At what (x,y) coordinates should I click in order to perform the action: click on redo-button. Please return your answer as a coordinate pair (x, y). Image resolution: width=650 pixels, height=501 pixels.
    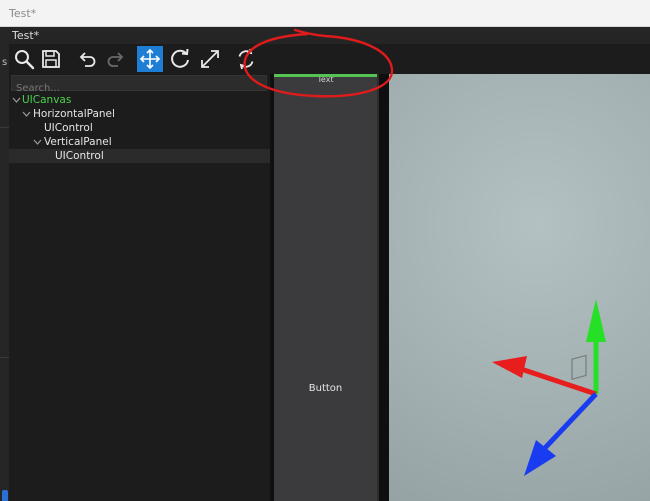
    Looking at the image, I should click on (116, 59).